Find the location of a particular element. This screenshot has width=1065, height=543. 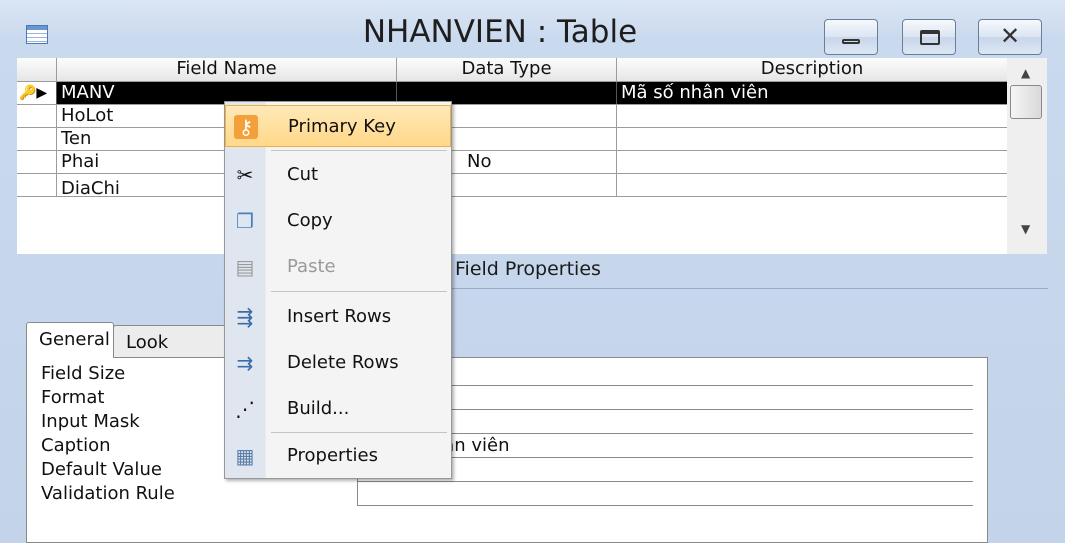

delete-rows-icon: ⇉ is located at coordinates (245, 363).